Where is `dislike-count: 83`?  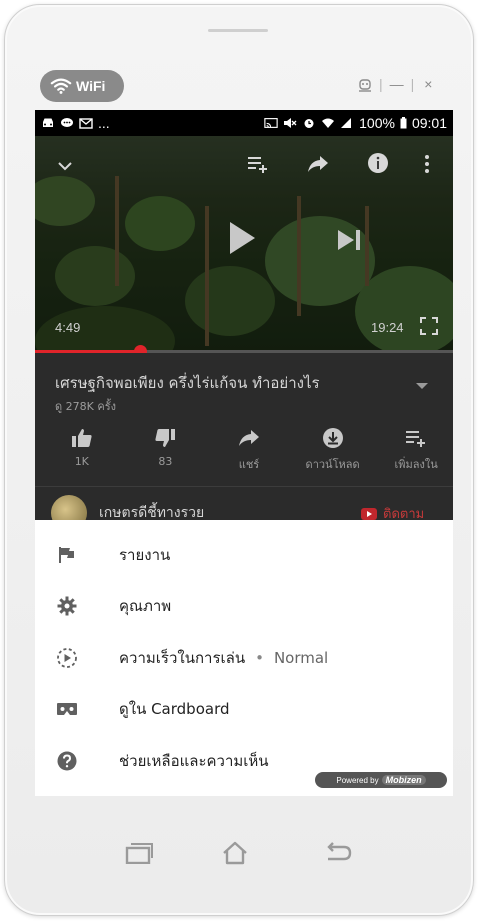
dislike-count: 83 is located at coordinates (165, 461).